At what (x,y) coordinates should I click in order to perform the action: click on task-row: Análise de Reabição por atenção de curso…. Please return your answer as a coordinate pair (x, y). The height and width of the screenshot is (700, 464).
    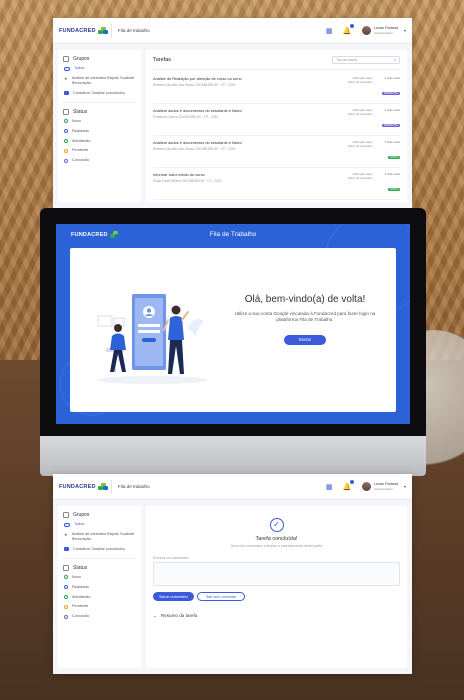
    Looking at the image, I should click on (276, 88).